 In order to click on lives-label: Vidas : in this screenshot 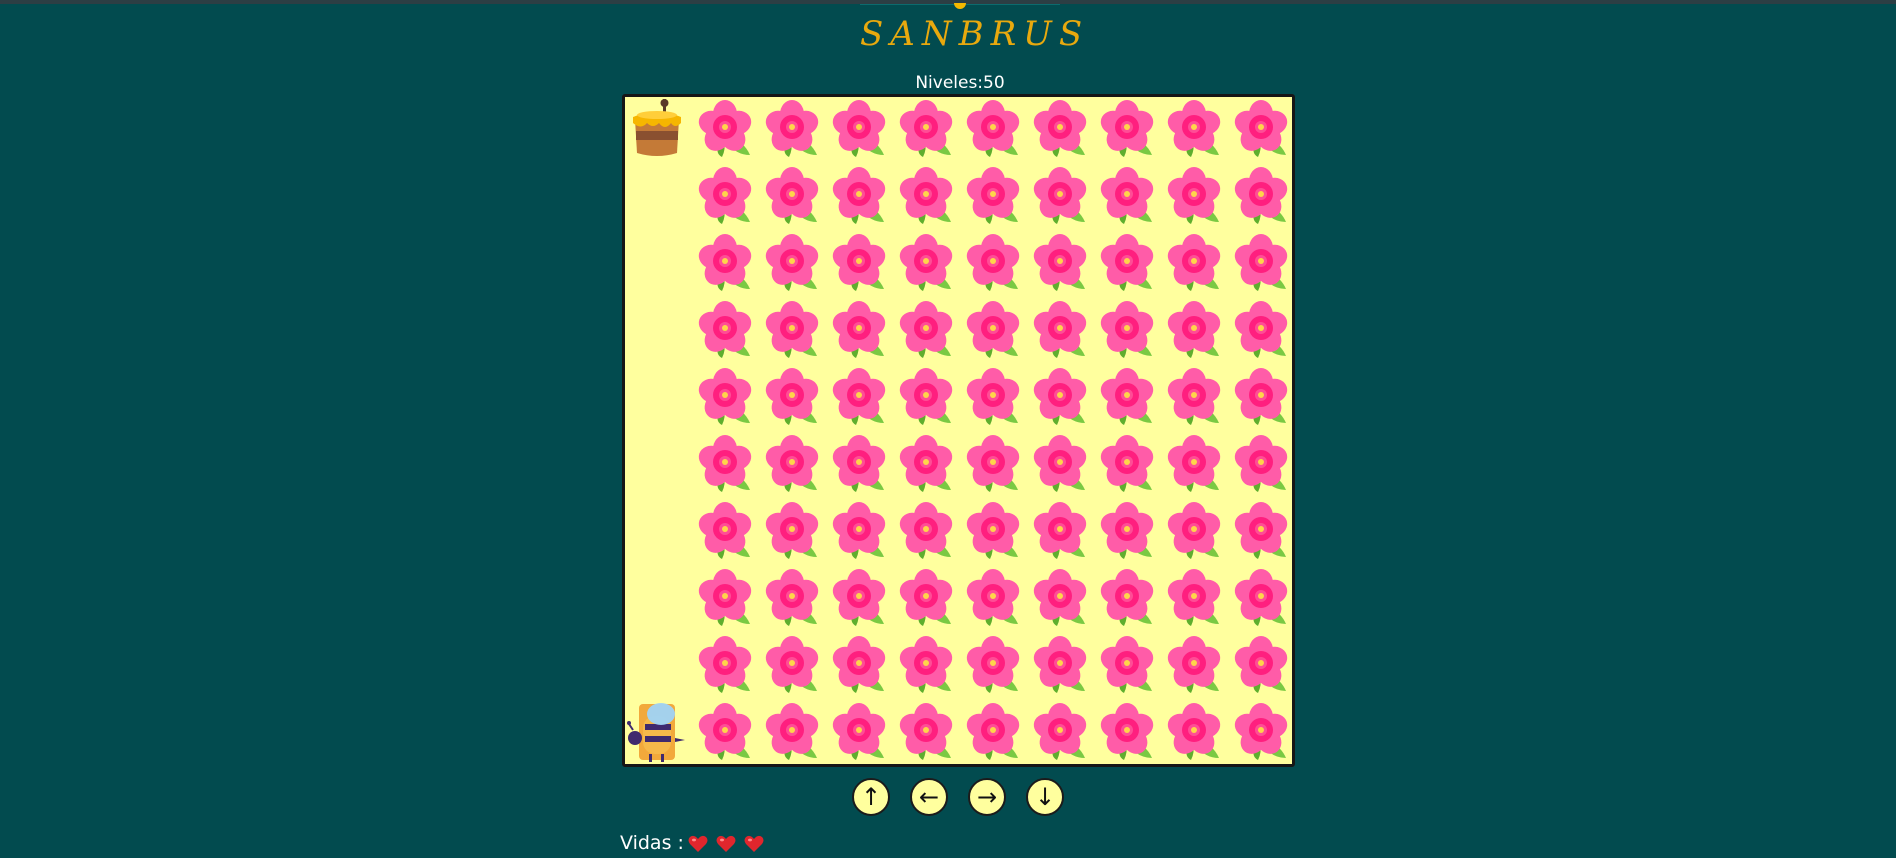, I will do `click(652, 843)`.